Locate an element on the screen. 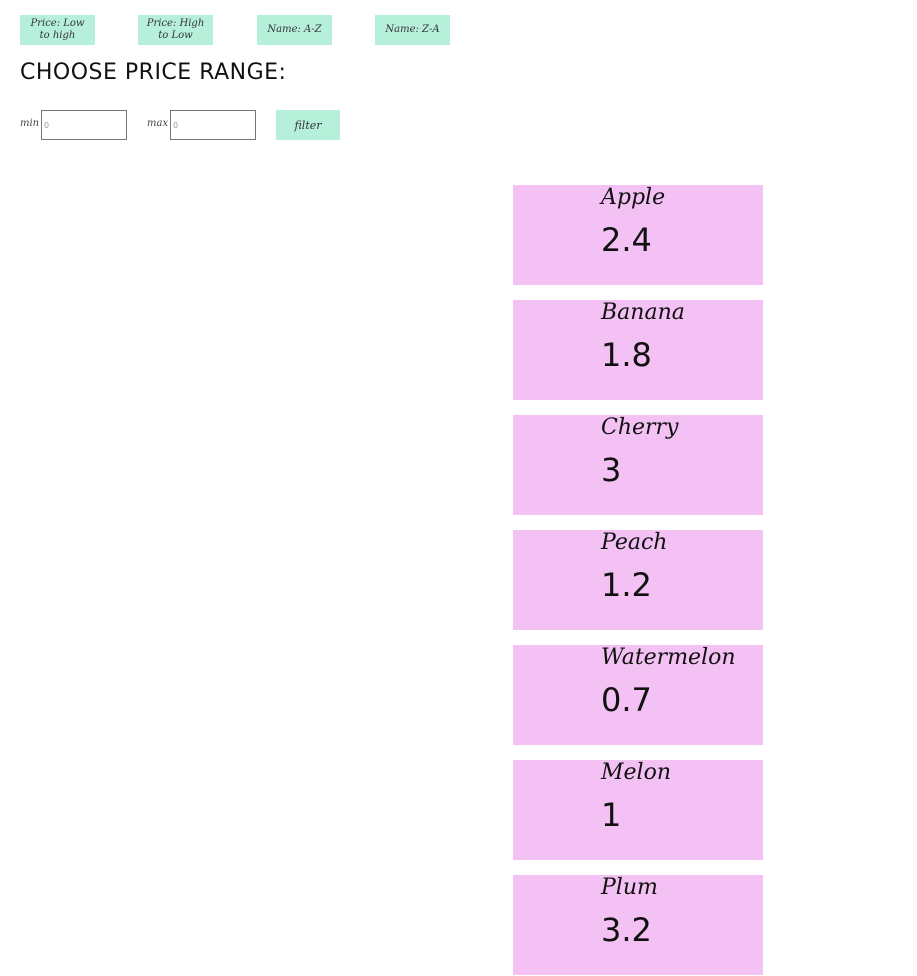  product-price: 2.4 is located at coordinates (626, 240).